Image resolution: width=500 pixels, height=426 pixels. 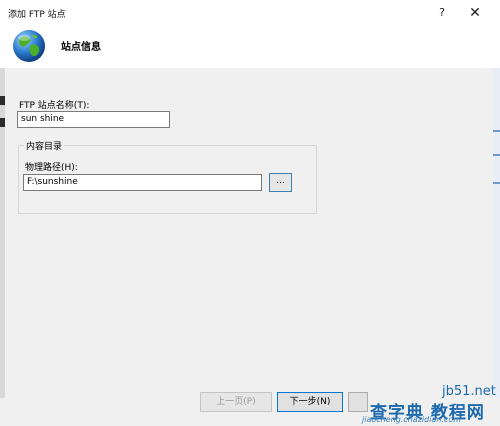 I want to click on header-title: 站点信息, so click(x=81, y=47).